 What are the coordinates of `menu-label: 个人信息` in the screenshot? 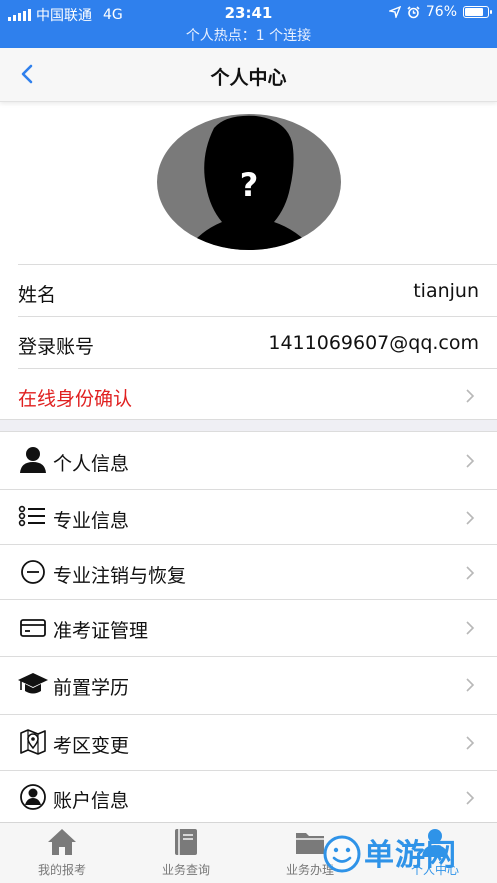 It's located at (91, 464).